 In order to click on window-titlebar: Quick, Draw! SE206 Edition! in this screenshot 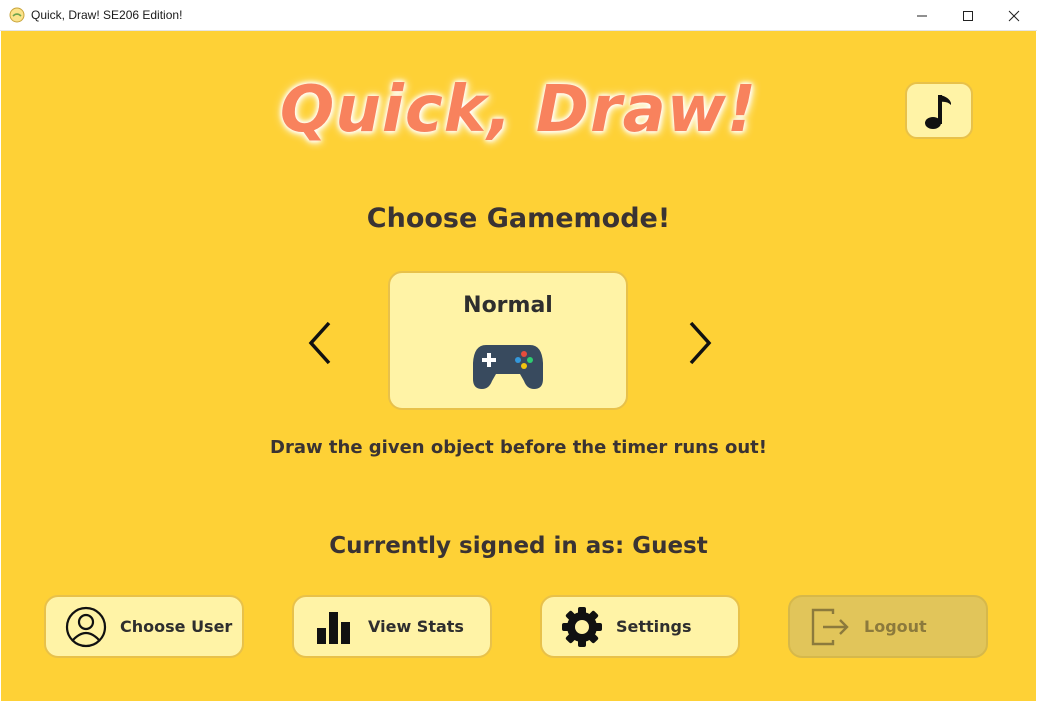, I will do `click(518, 15)`.